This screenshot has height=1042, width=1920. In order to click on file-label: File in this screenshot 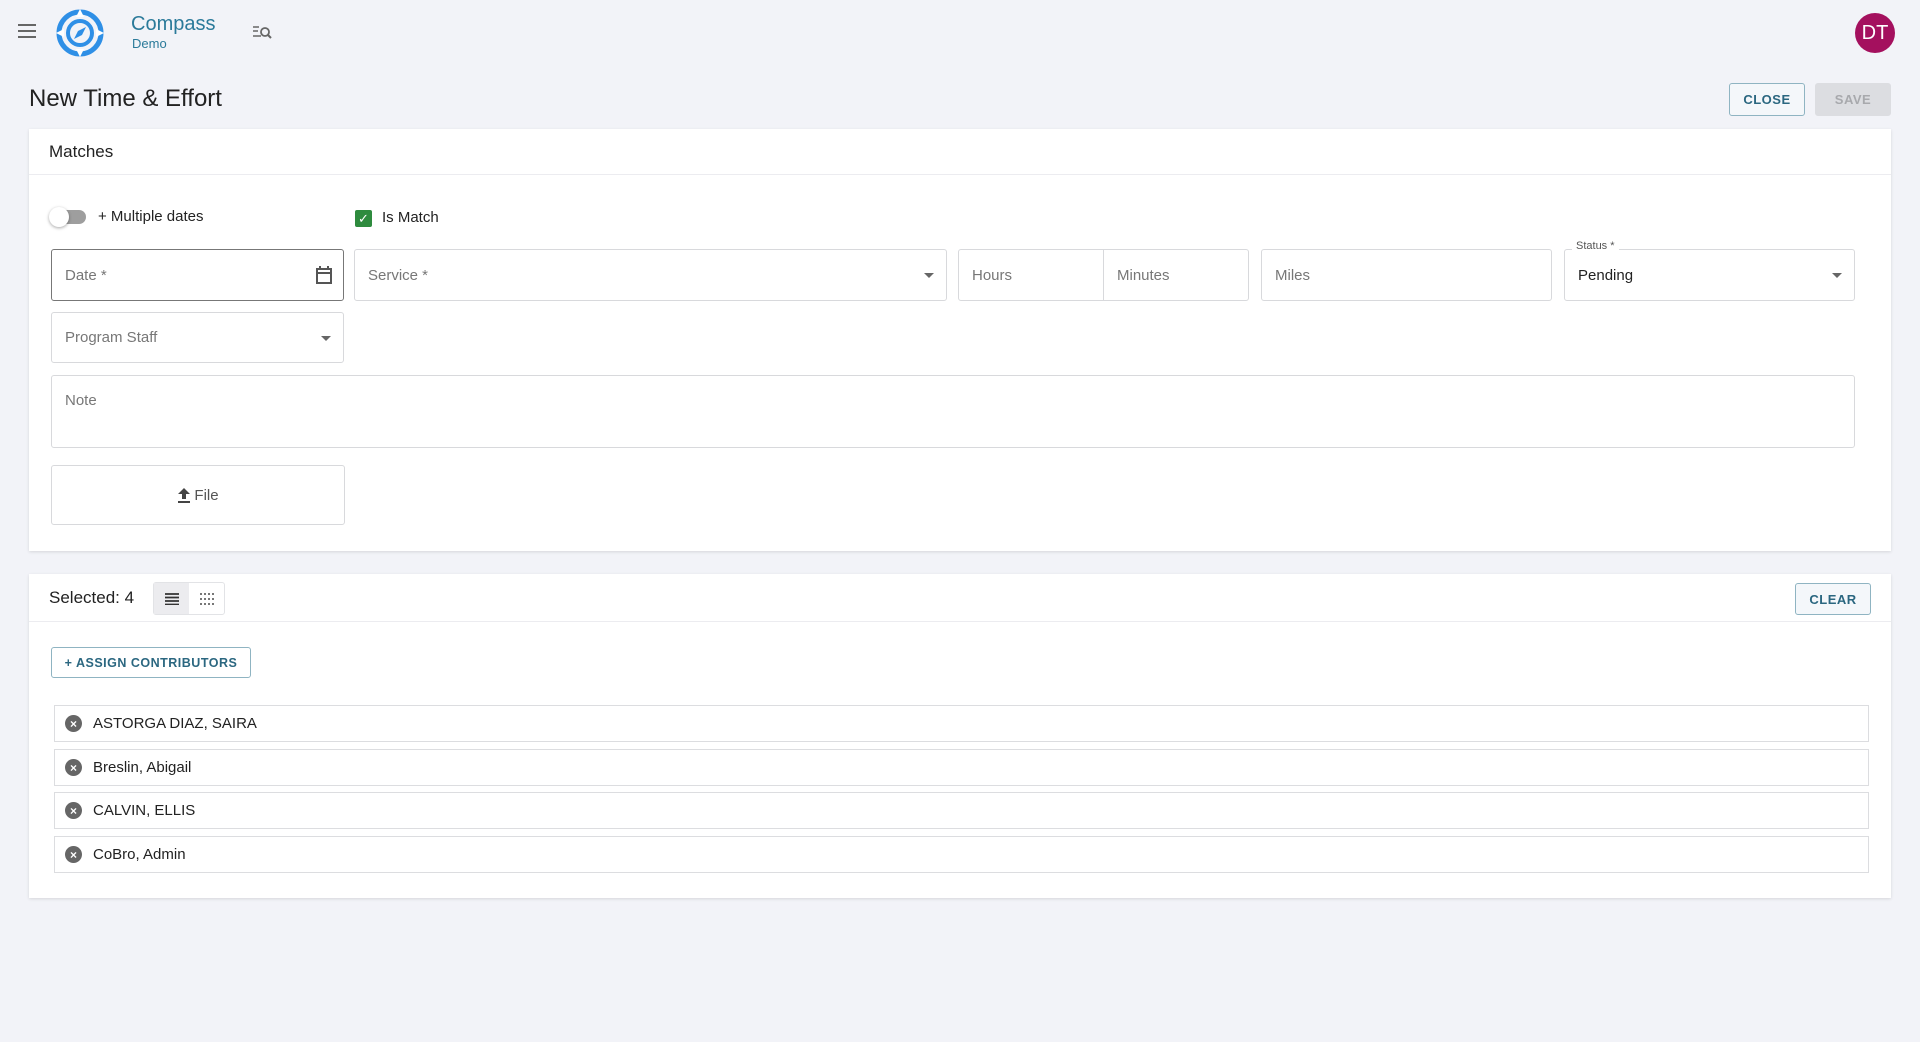, I will do `click(206, 495)`.